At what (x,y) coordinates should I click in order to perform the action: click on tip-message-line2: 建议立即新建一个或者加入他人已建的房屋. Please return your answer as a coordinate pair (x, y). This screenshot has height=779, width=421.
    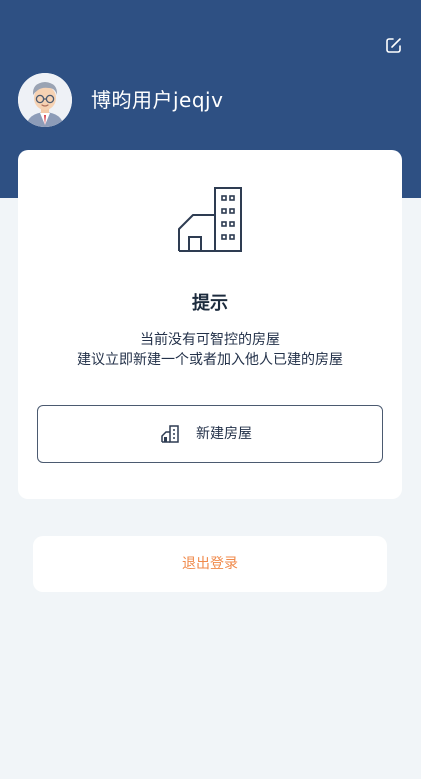
    Looking at the image, I should click on (210, 360).